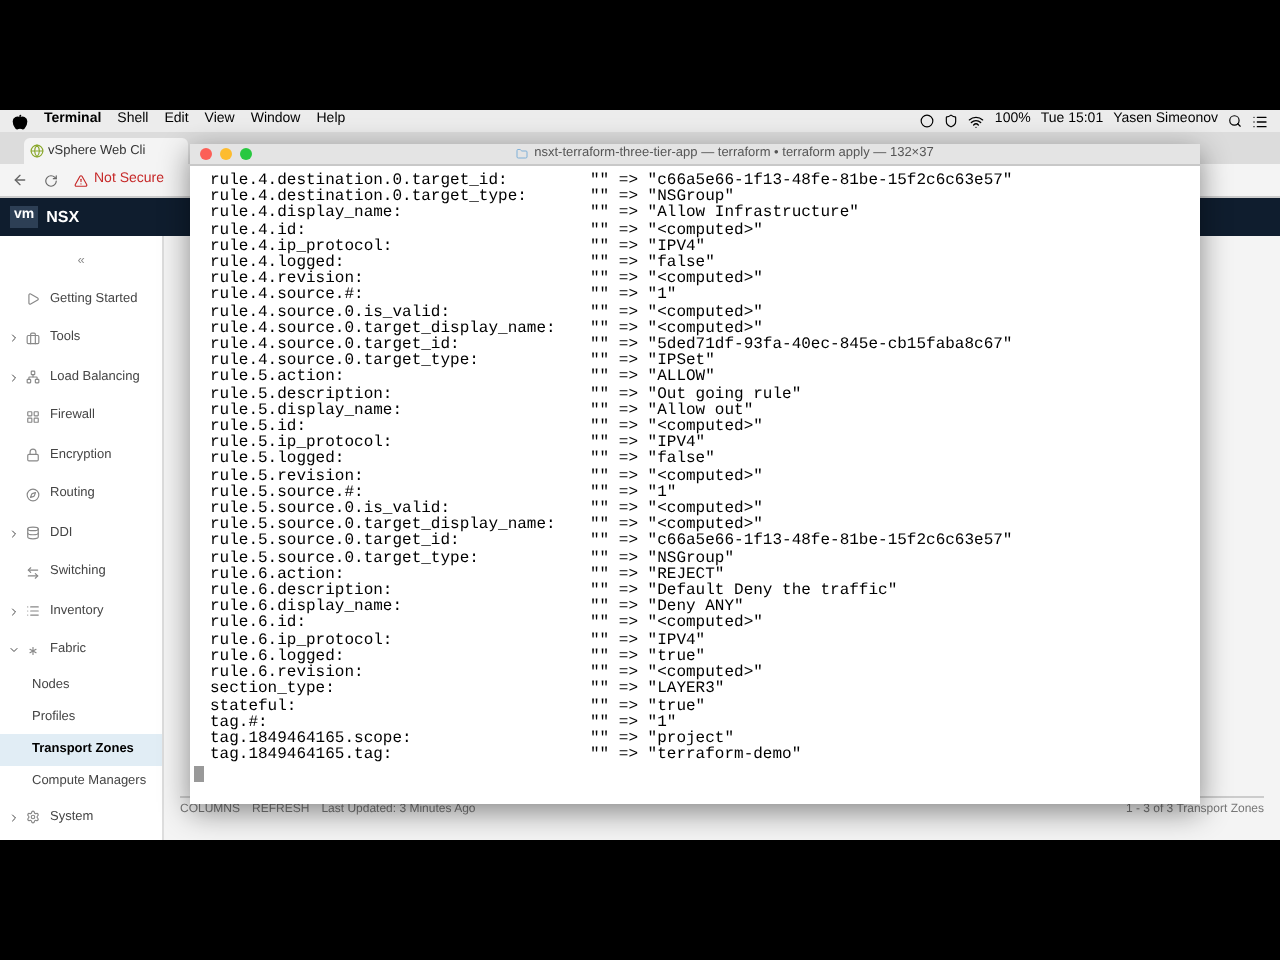 This screenshot has width=1280, height=960. What do you see at coordinates (63, 217) in the screenshot?
I see `app-name: NSX` at bounding box center [63, 217].